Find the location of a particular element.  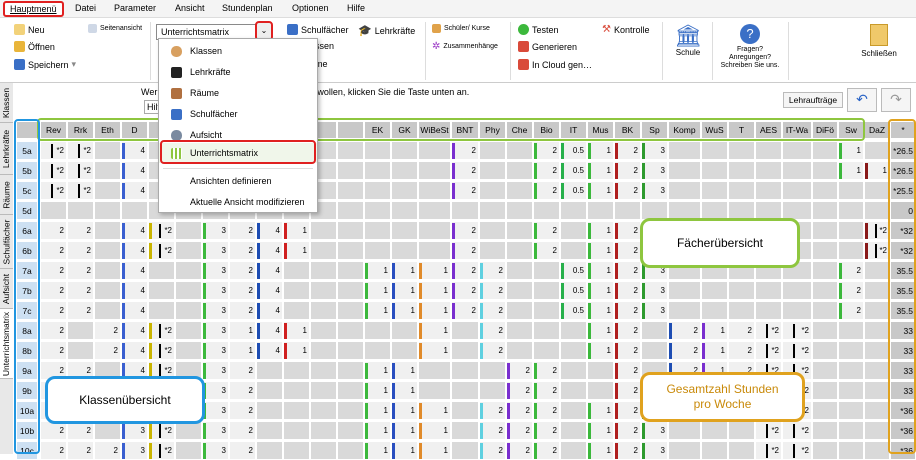

subject-header: Sw is located at coordinates (851, 130).